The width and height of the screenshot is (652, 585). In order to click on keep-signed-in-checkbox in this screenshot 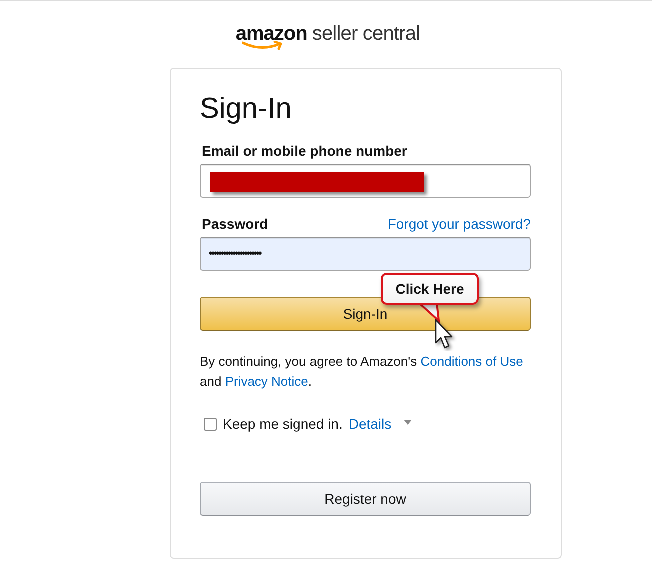, I will do `click(210, 424)`.